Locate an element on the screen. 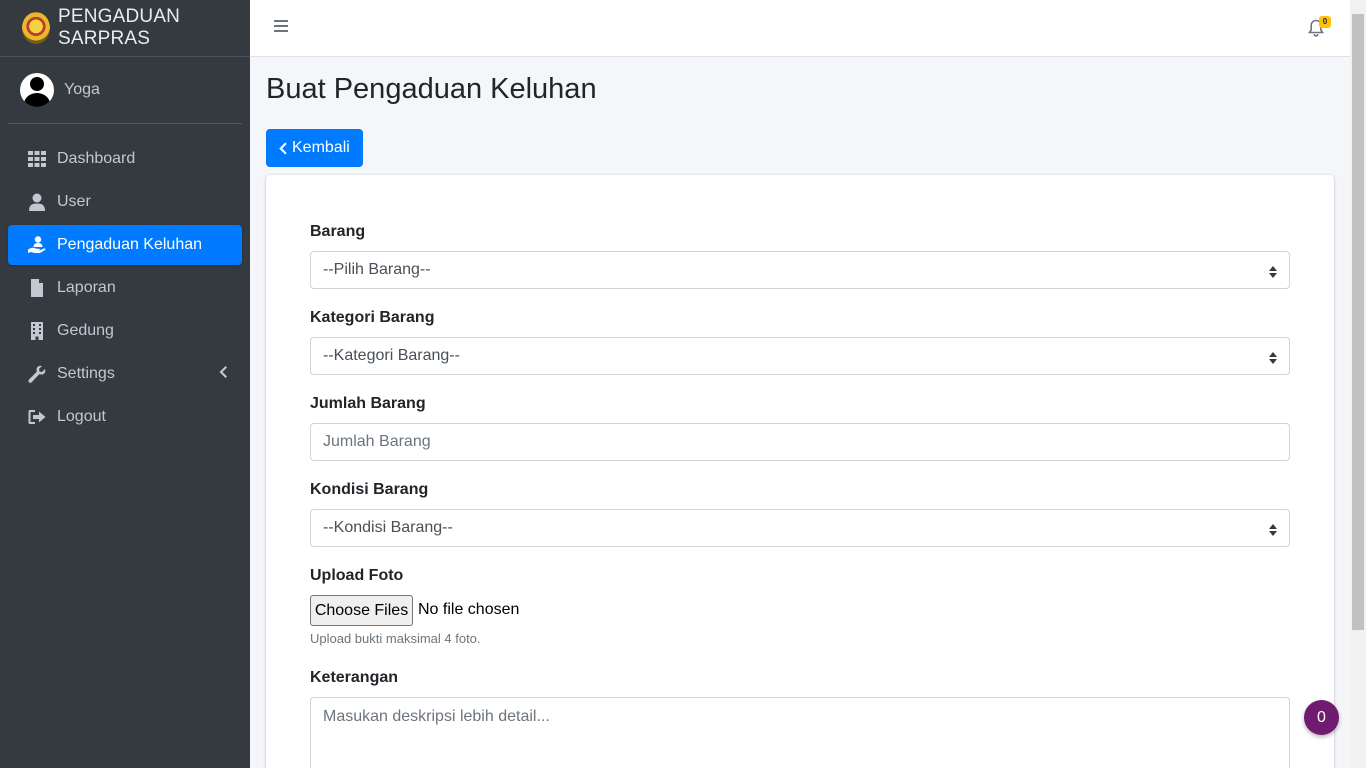 The image size is (1366, 768). sidebar-item-dashboard: Dashboard is located at coordinates (125, 159).